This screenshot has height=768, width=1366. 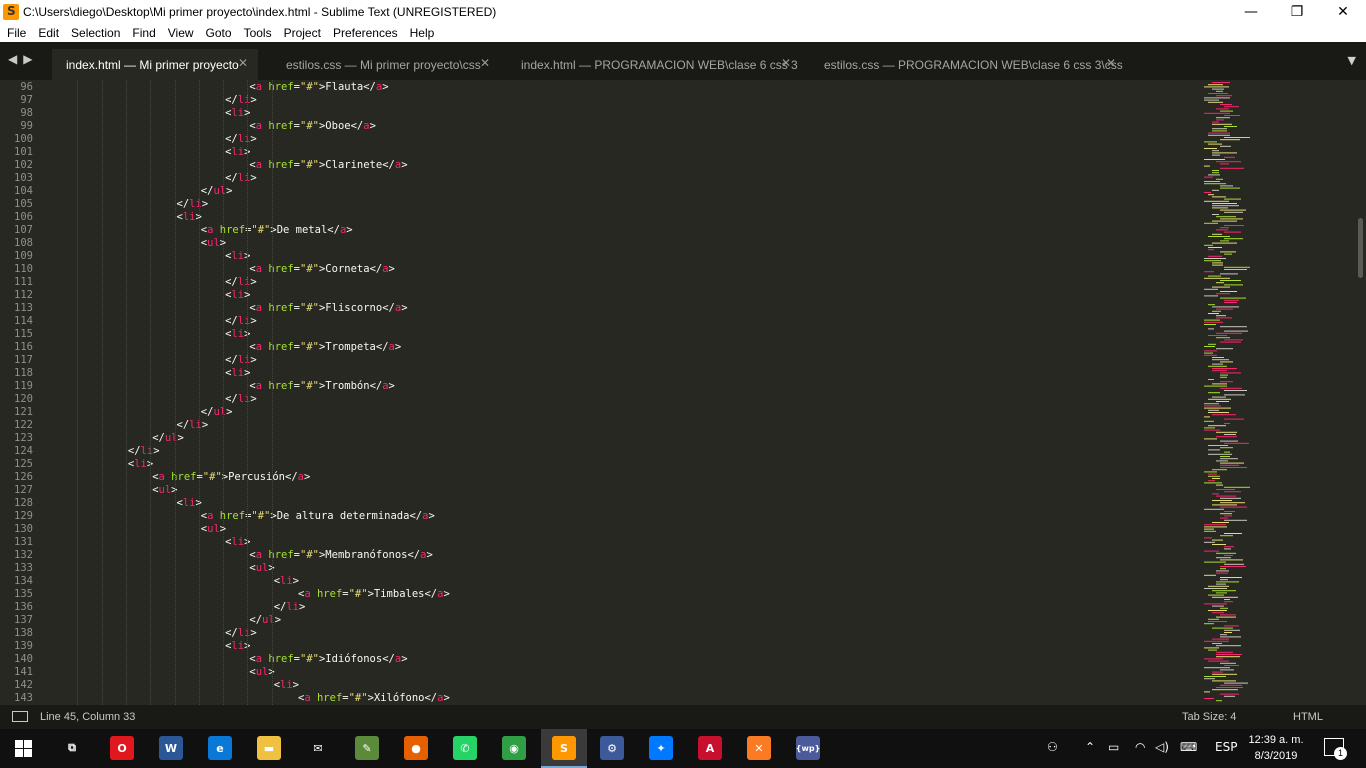 I want to click on minimap, so click(x=1277, y=392).